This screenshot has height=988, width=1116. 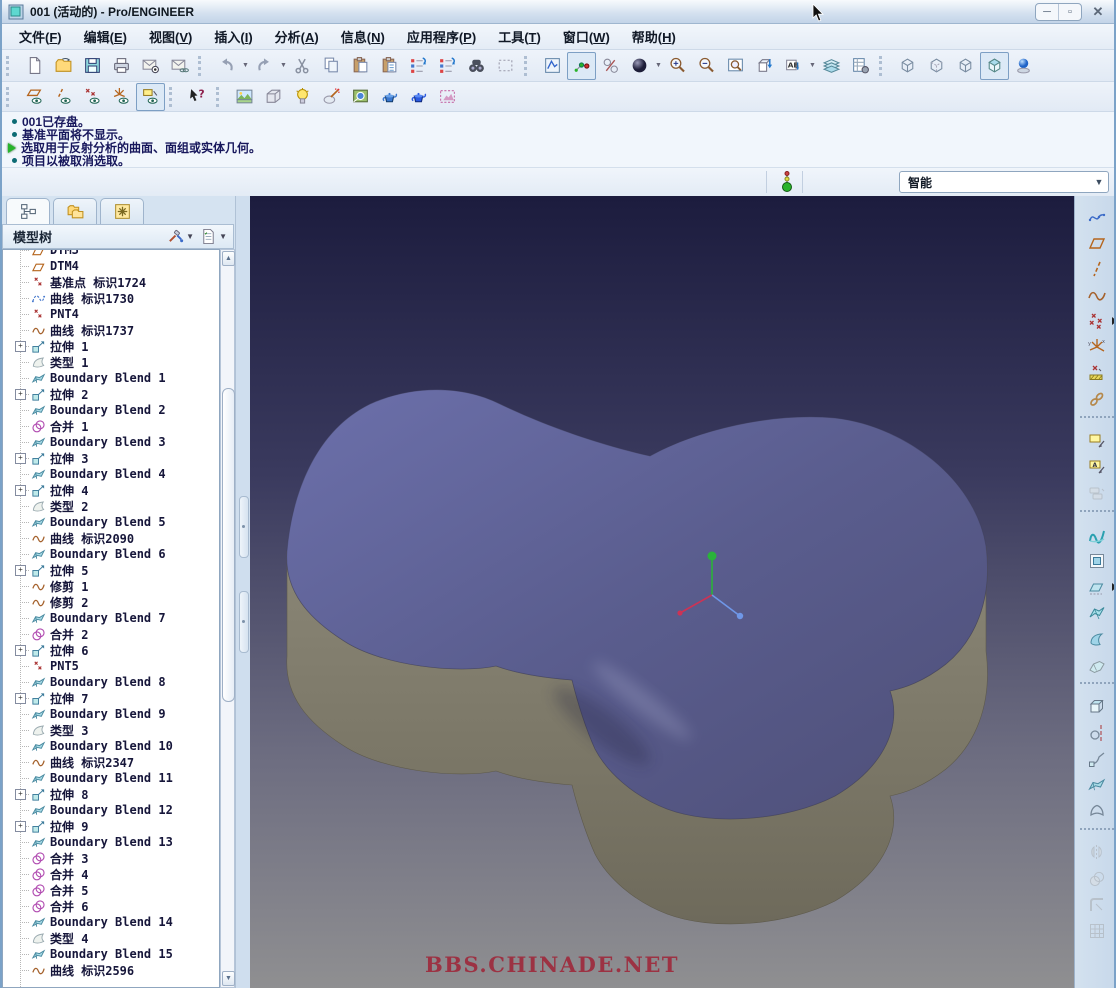 I want to click on tree-item: Boundary Blend 7, so click(x=111, y=618).